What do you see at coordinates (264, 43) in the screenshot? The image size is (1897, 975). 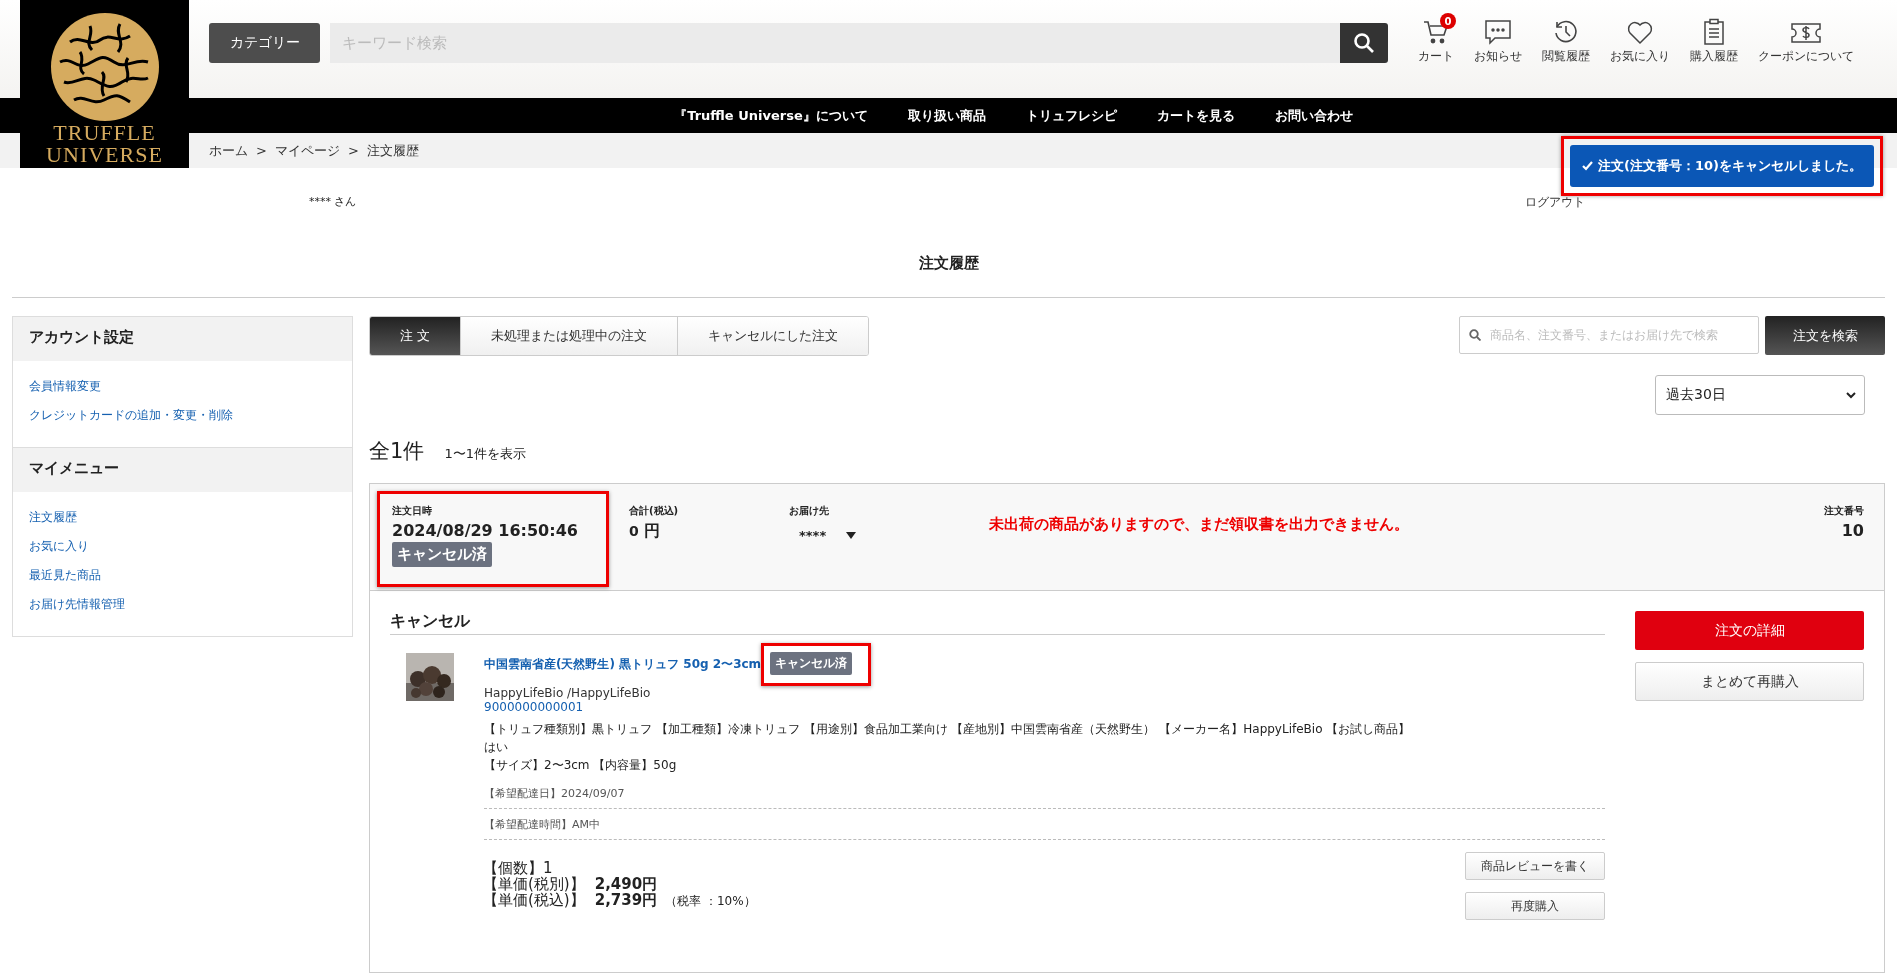 I see `category-button: カテゴリー` at bounding box center [264, 43].